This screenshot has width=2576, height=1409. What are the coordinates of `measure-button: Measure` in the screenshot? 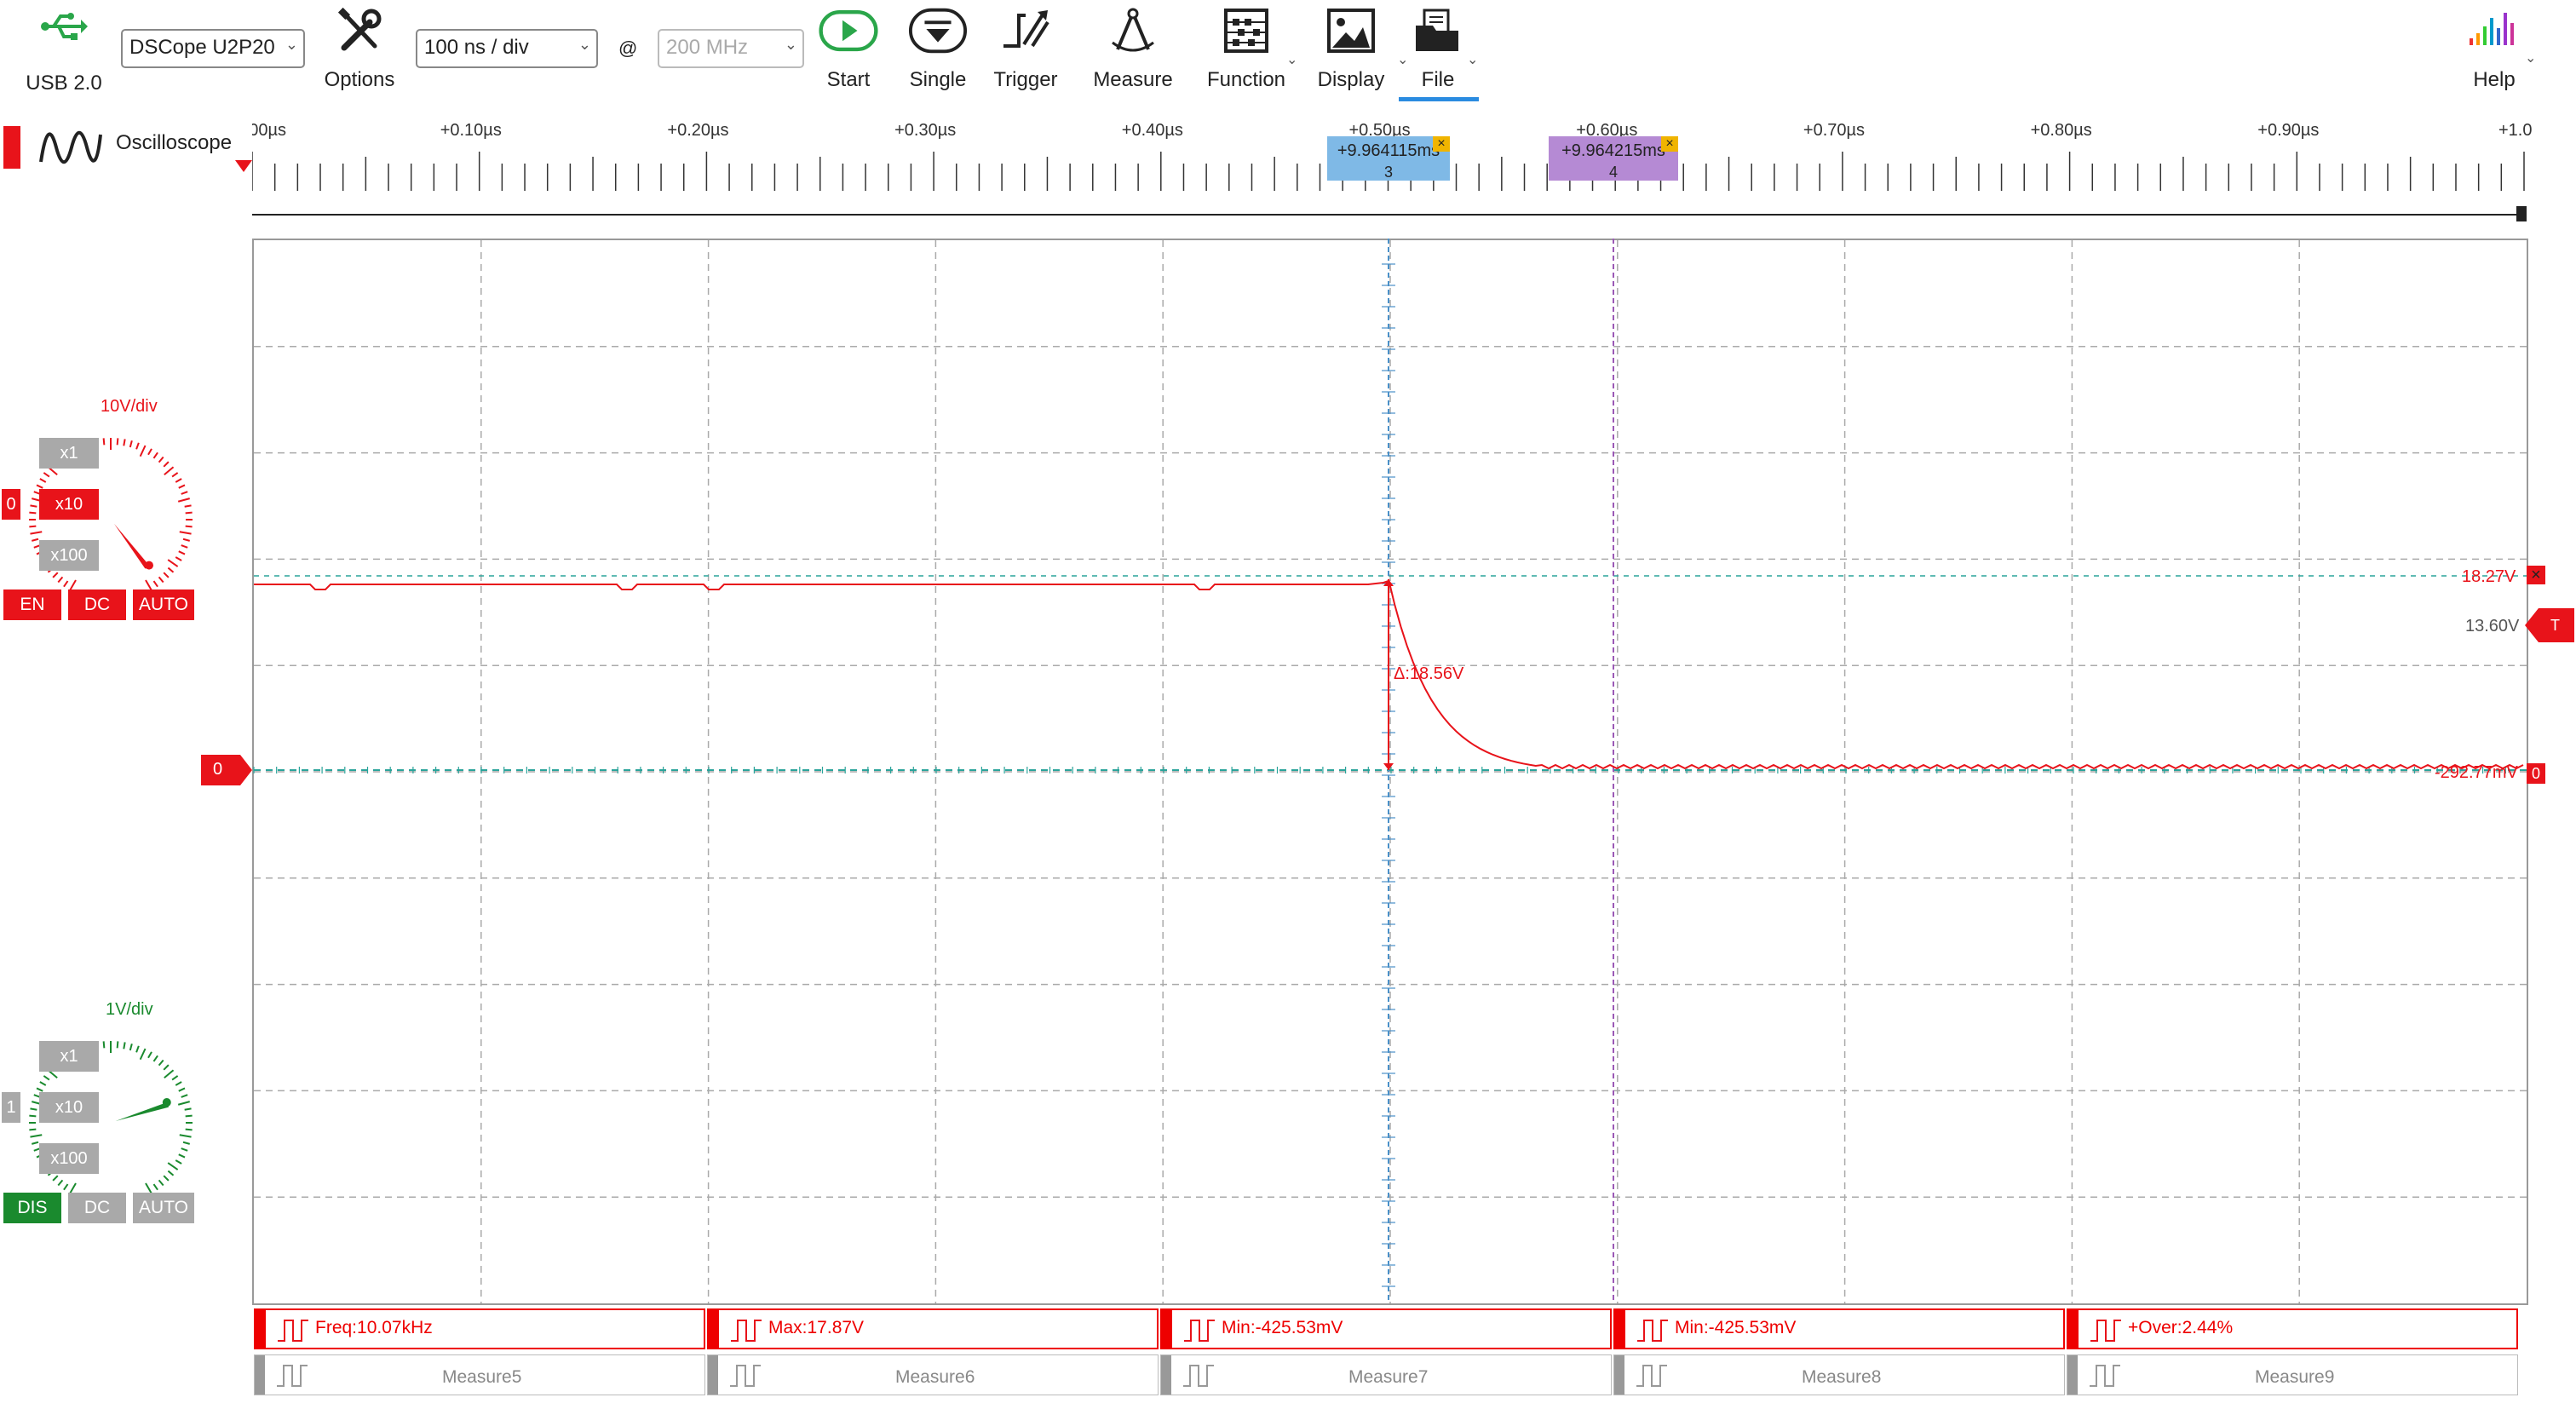 It's located at (1133, 51).